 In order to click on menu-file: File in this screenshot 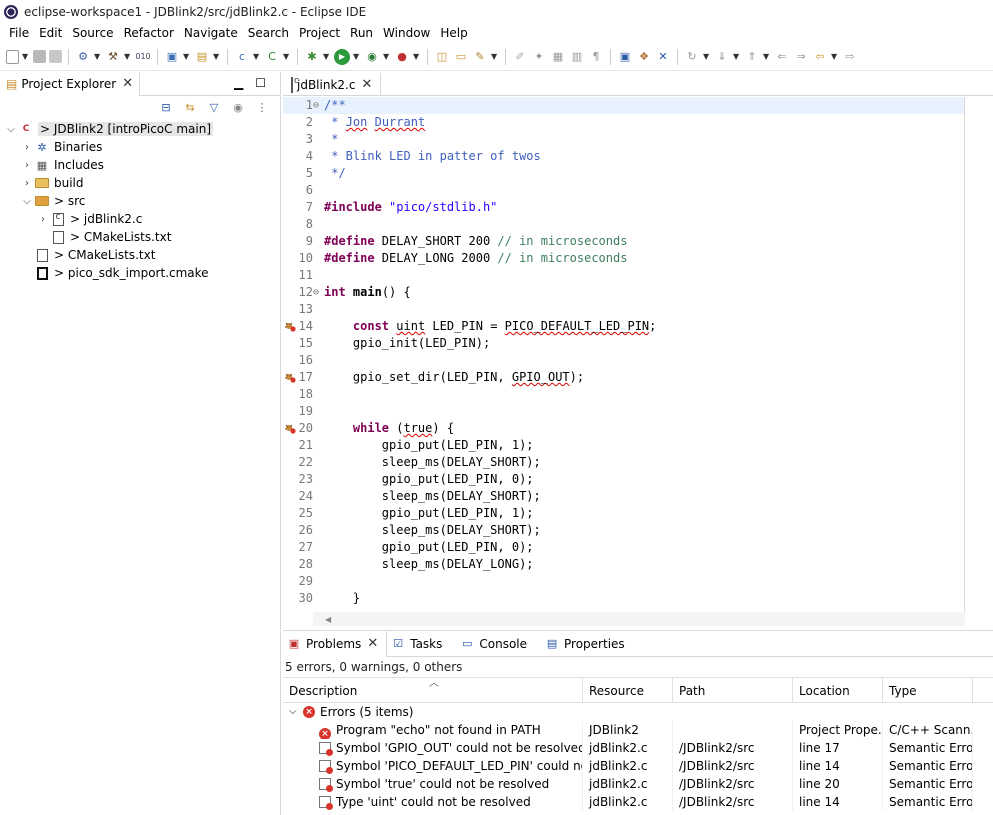, I will do `click(19, 33)`.